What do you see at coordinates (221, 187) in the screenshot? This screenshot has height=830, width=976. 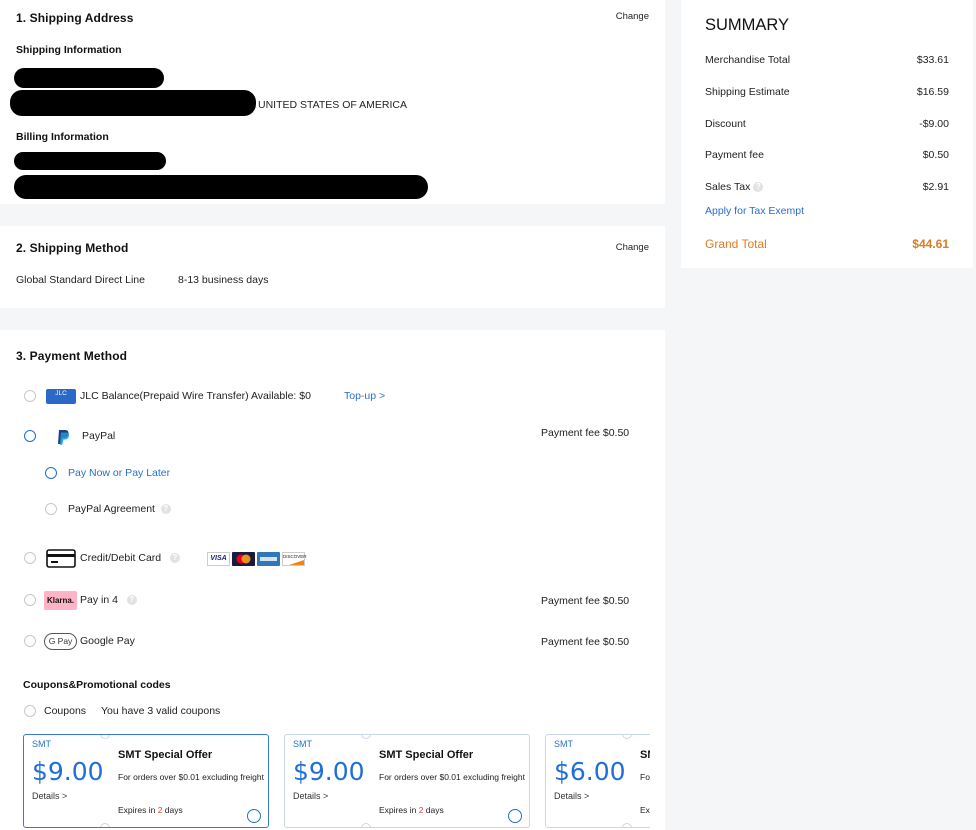 I see `redacted-billing-address` at bounding box center [221, 187].